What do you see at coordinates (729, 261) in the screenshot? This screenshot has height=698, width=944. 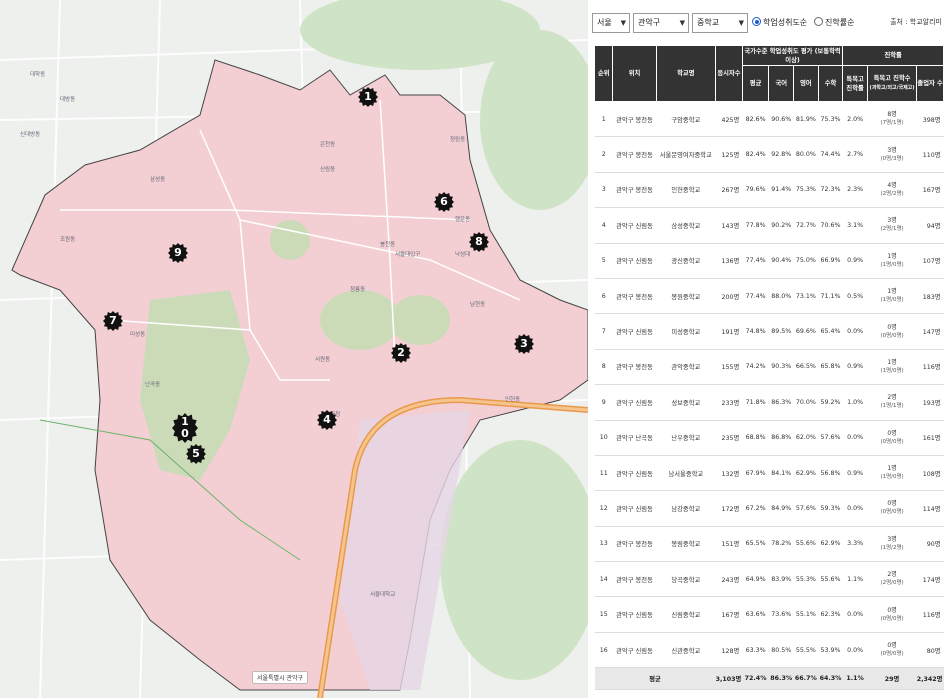 I see `table-cell-n: 136명` at bounding box center [729, 261].